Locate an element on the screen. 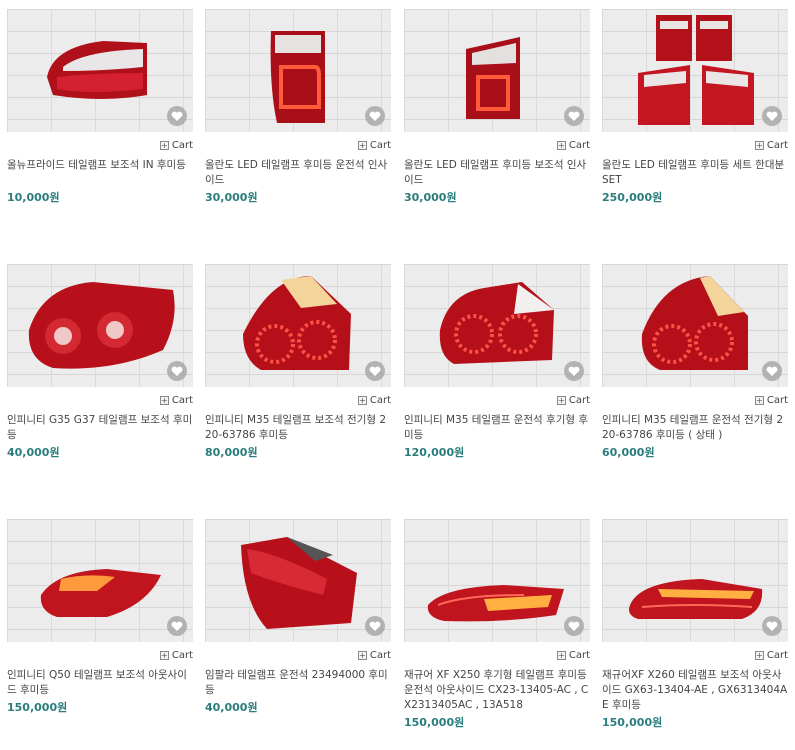 Image resolution: width=795 pixels, height=750 pixels. product-card: + Cart 인피니티 M35 테일램프 운전석 후기형 후미등 120,000원 is located at coordinates (497, 362).